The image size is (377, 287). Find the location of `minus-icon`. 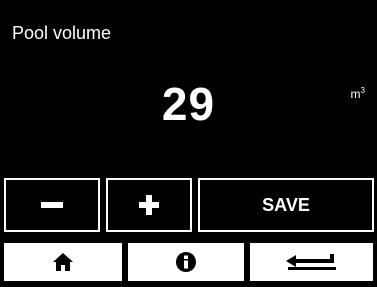

minus-icon is located at coordinates (52, 205).